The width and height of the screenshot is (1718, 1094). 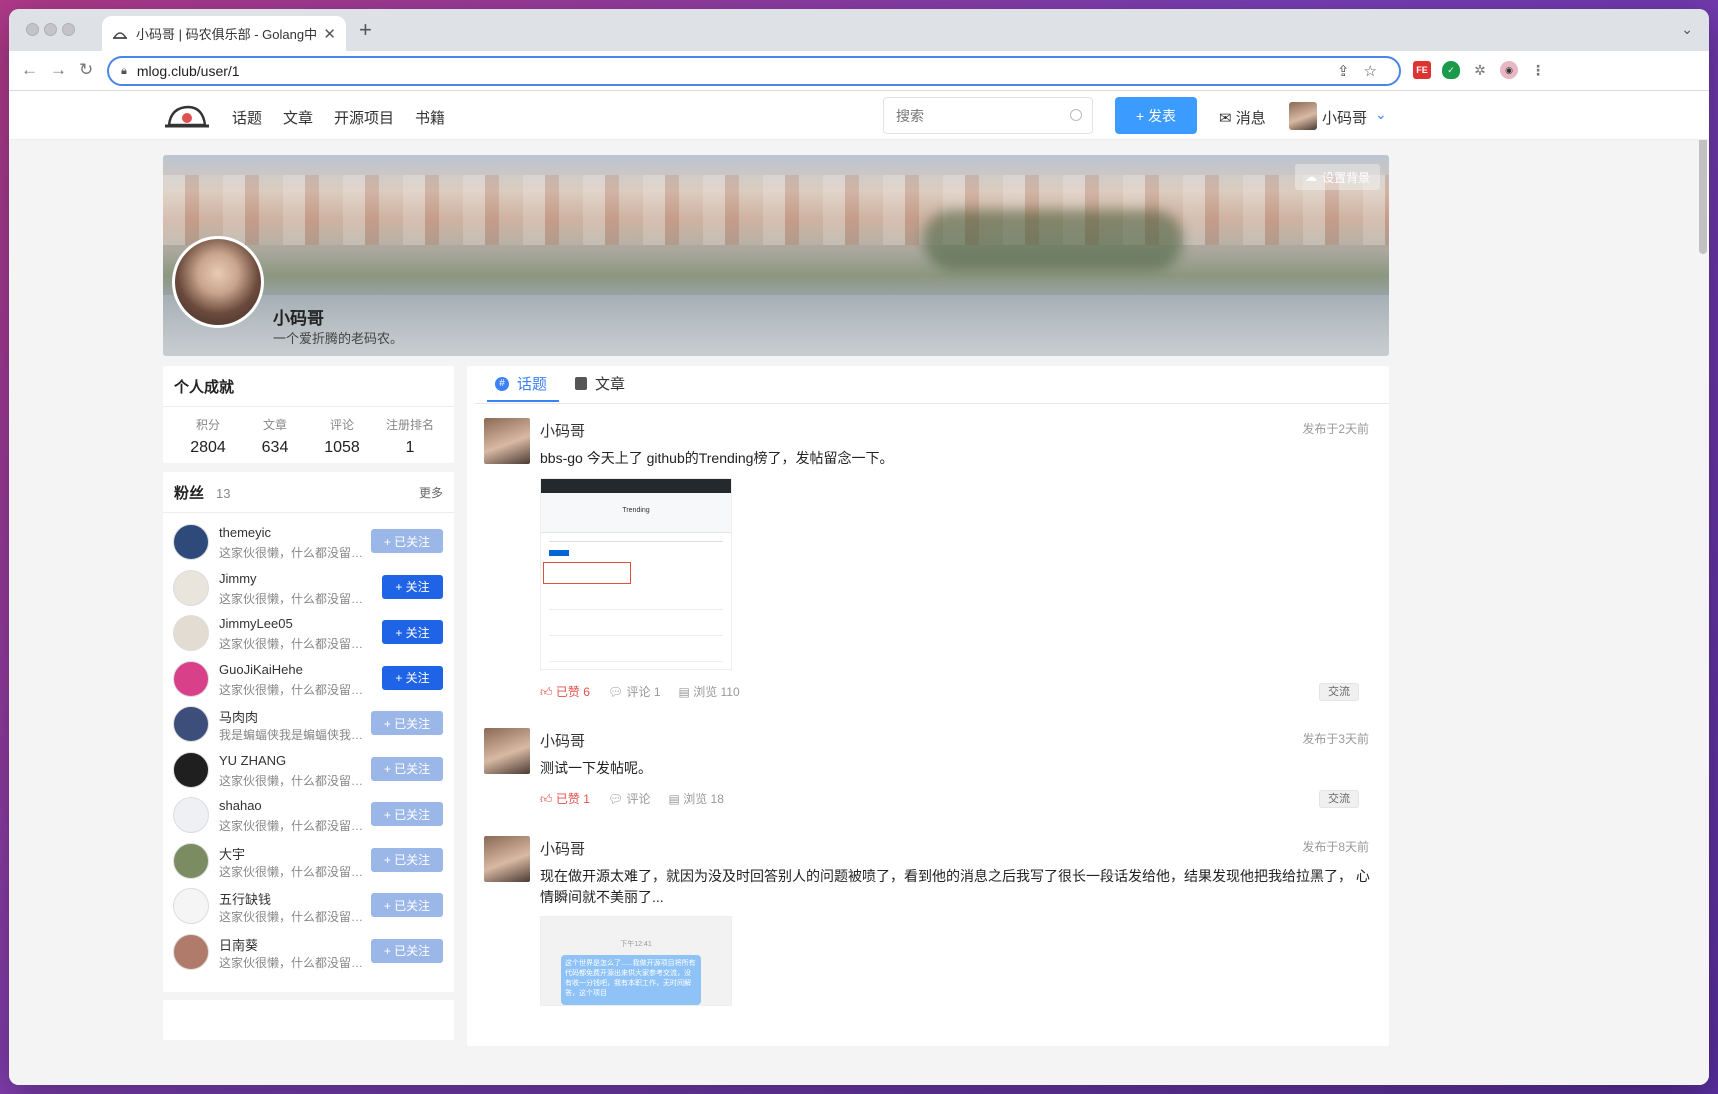 What do you see at coordinates (308, 1020) in the screenshot?
I see `next-card` at bounding box center [308, 1020].